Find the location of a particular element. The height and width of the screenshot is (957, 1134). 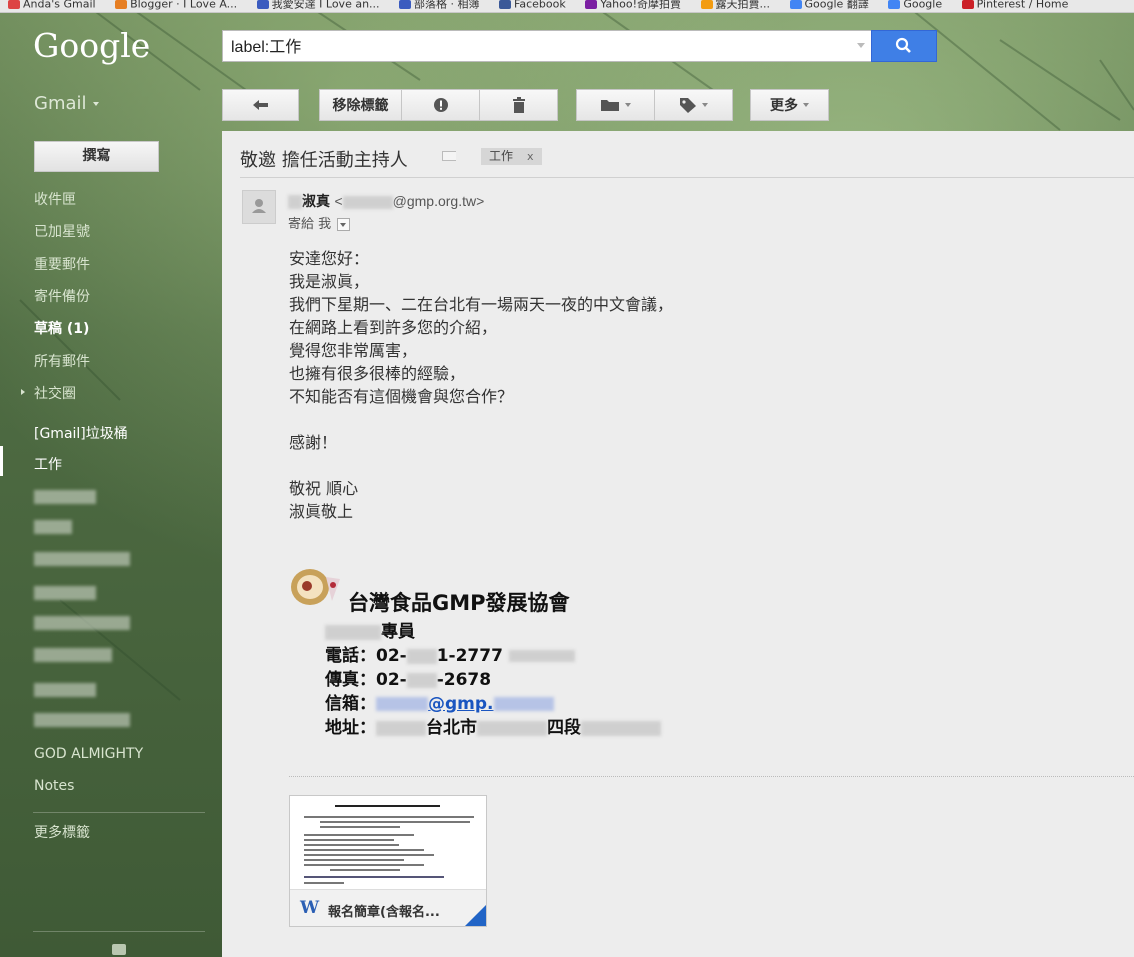

body-line: 我們下星期一、二在台北有一場兩天一夜的中文會議， is located at coordinates (481, 304).